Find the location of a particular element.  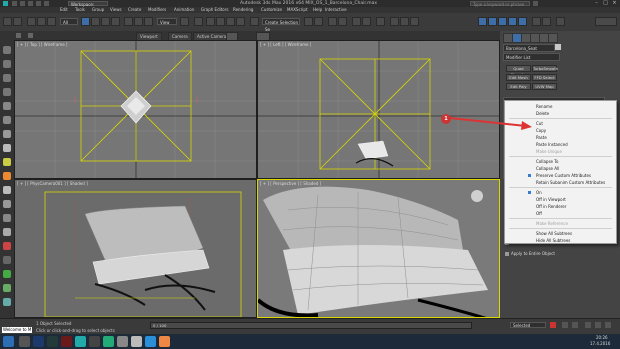

object-color-swatch is located at coordinates (558, 47).